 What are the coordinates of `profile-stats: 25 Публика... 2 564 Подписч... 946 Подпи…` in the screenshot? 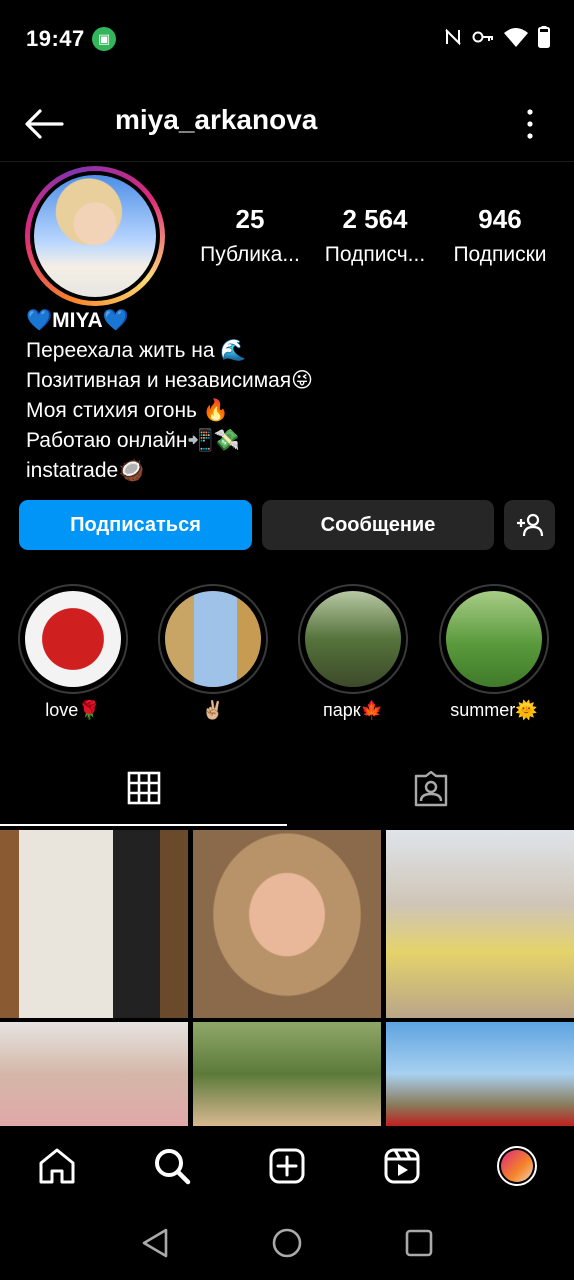 It's located at (375, 235).